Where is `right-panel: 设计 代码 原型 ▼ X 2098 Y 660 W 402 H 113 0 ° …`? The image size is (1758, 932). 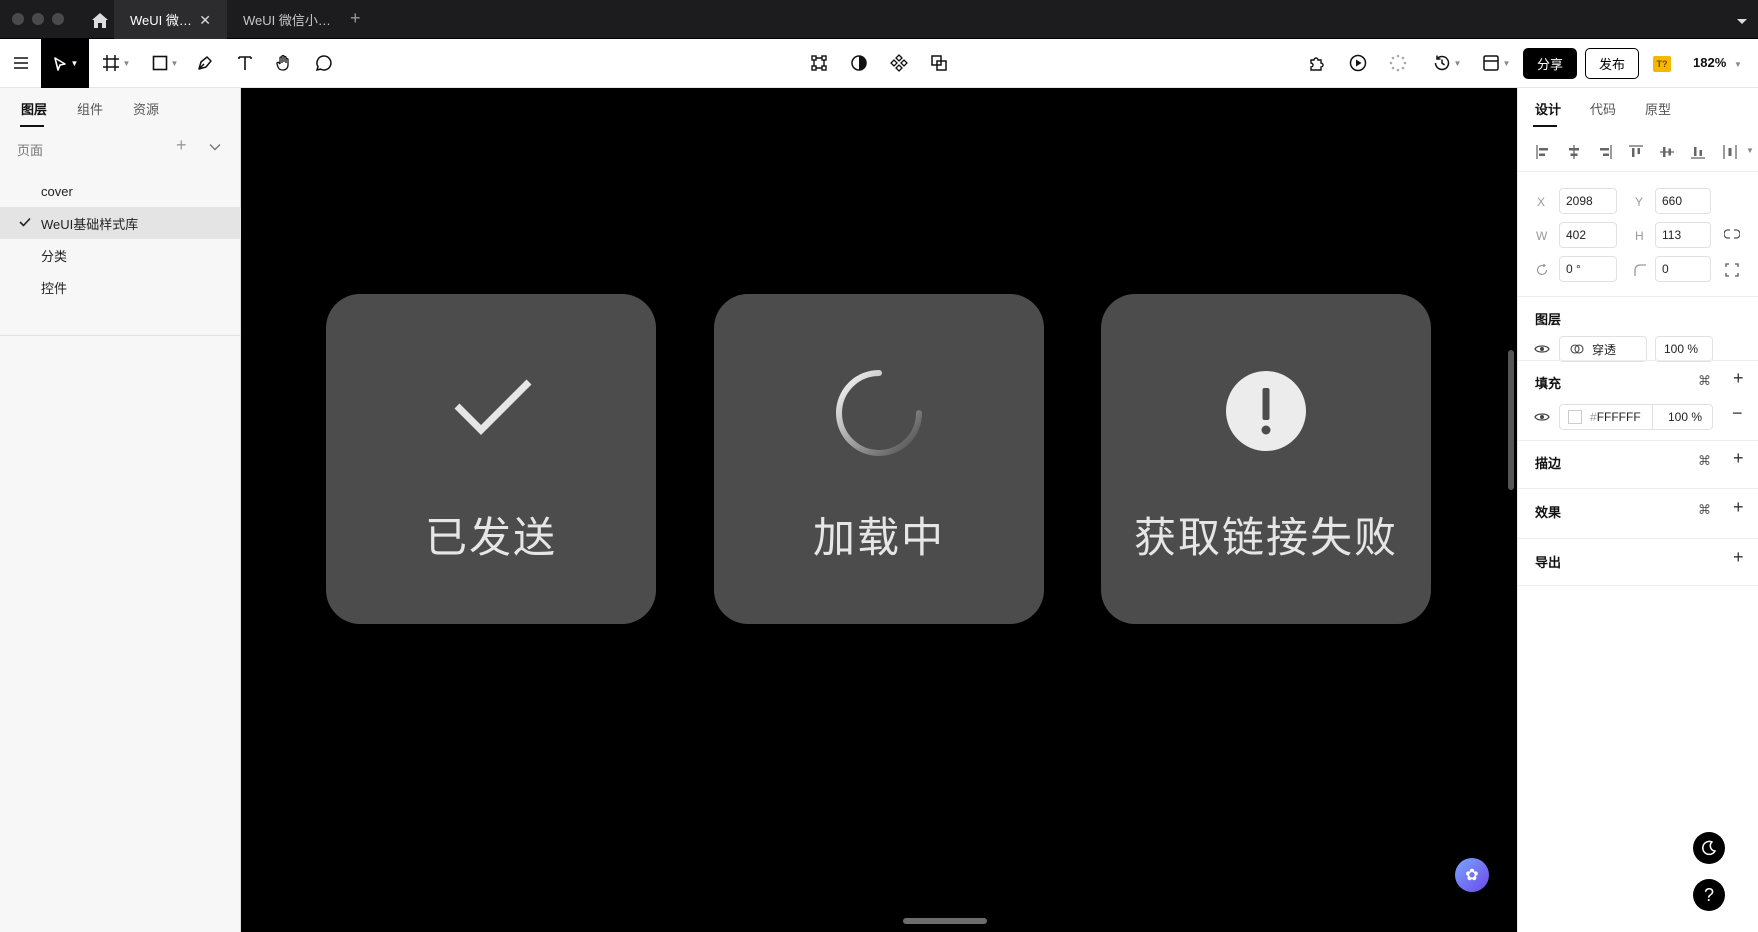 right-panel: 设计 代码 原型 ▼ X 2098 Y 660 W 402 H 113 0 ° … is located at coordinates (1637, 510).